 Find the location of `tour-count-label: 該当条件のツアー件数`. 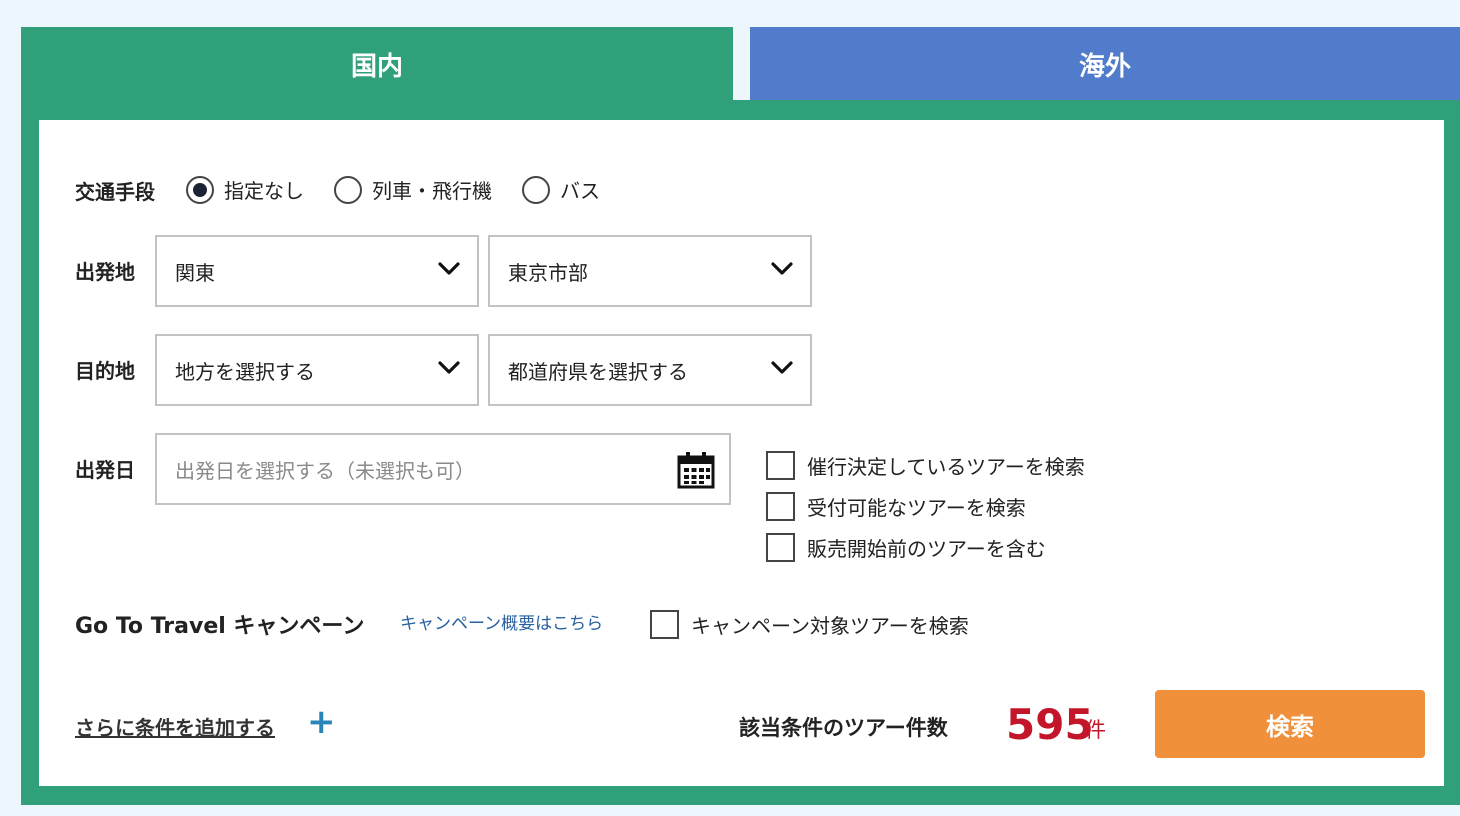

tour-count-label: 該当条件のツアー件数 is located at coordinates (843, 728).